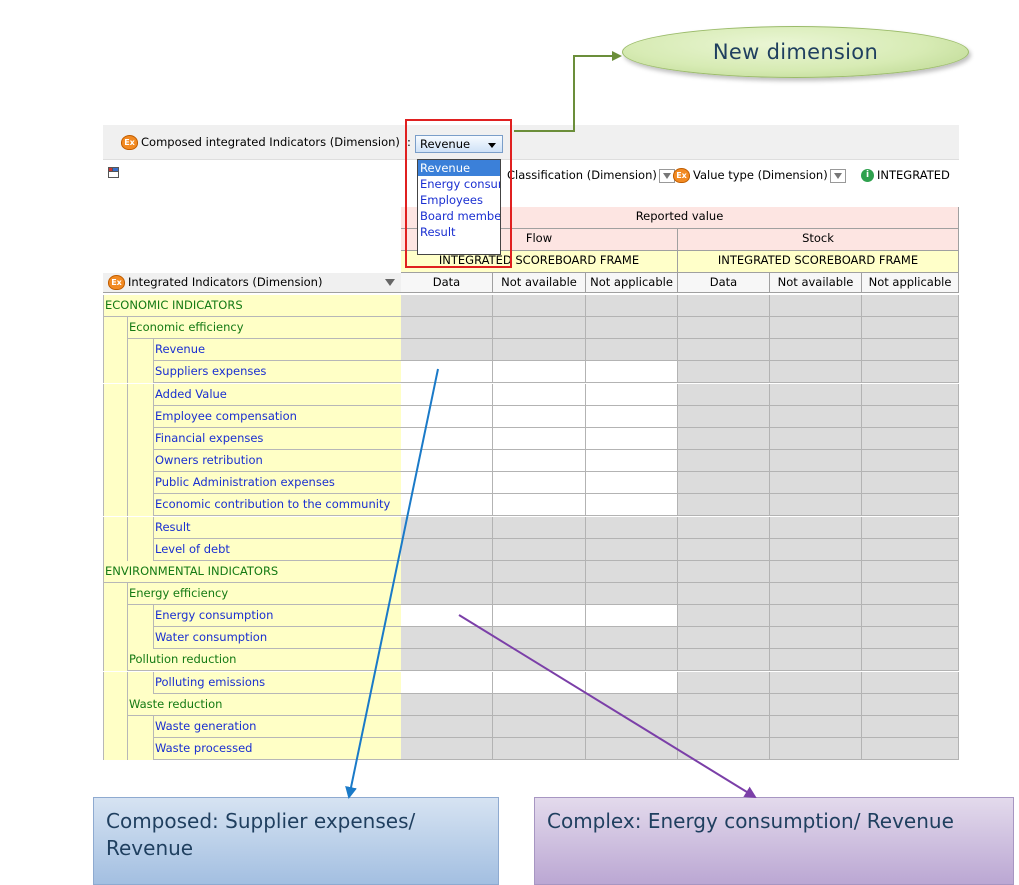 This screenshot has height=885, width=1019. What do you see at coordinates (277, 505) in the screenshot?
I see `row-label: Economic contribution to the community` at bounding box center [277, 505].